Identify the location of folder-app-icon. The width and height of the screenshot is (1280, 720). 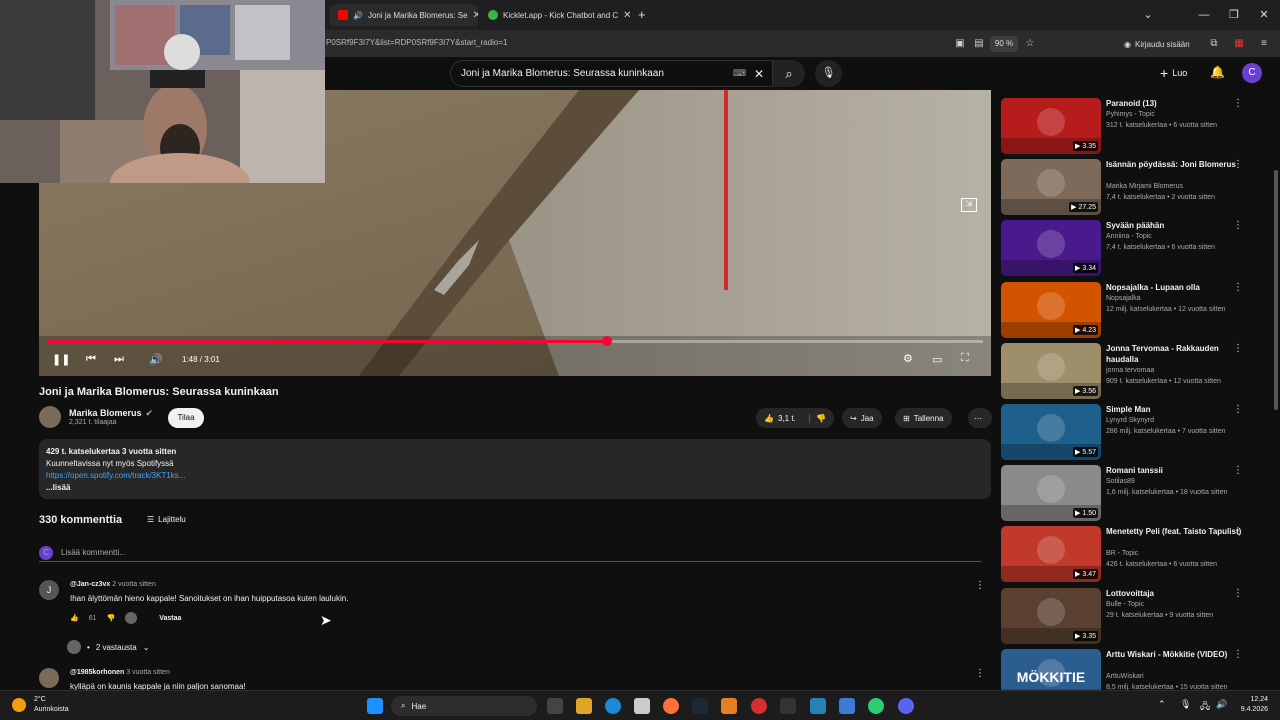
(847, 706).